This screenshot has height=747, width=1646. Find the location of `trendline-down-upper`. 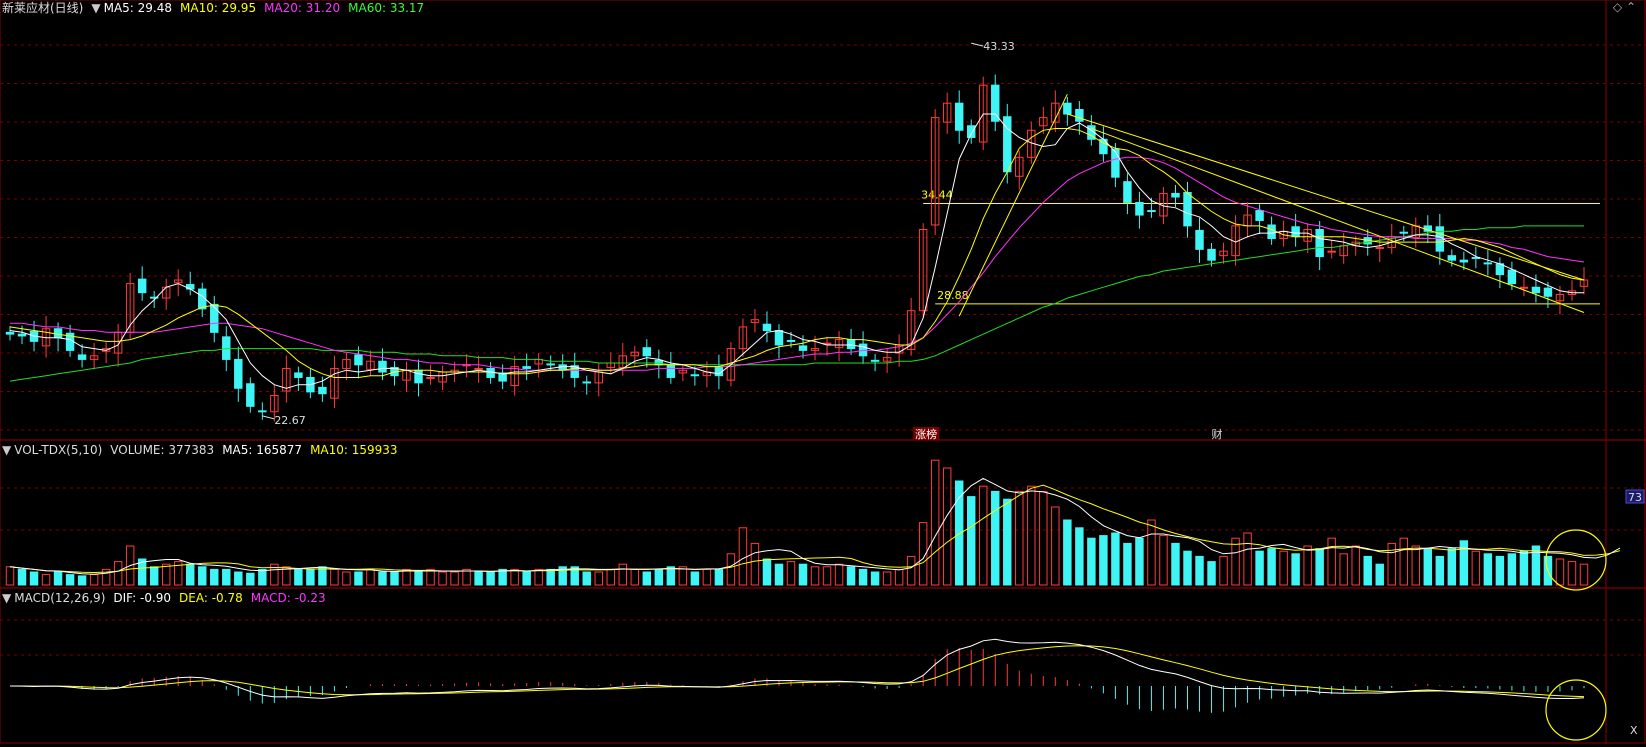

trendline-down-upper is located at coordinates (1326, 197).